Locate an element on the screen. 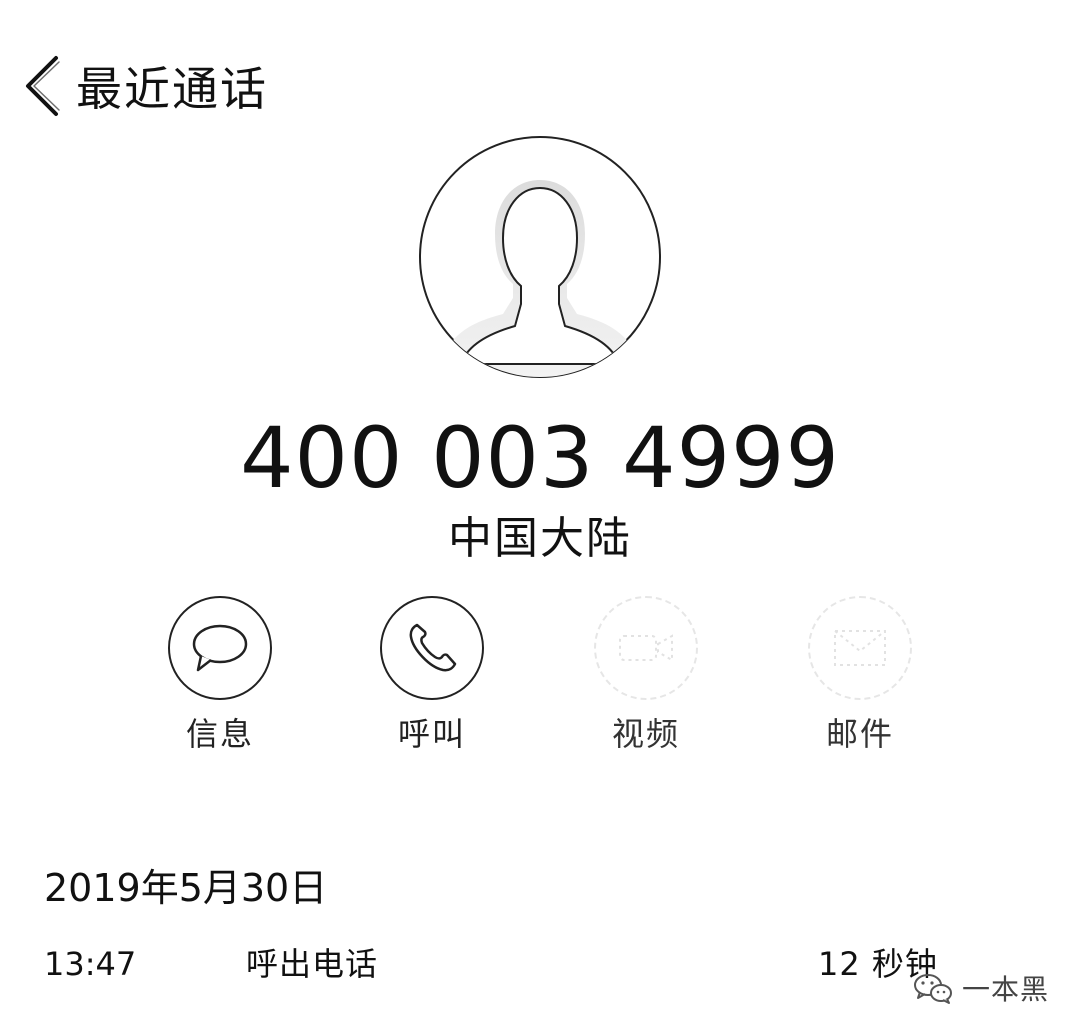  video-button-circle is located at coordinates (646, 648).